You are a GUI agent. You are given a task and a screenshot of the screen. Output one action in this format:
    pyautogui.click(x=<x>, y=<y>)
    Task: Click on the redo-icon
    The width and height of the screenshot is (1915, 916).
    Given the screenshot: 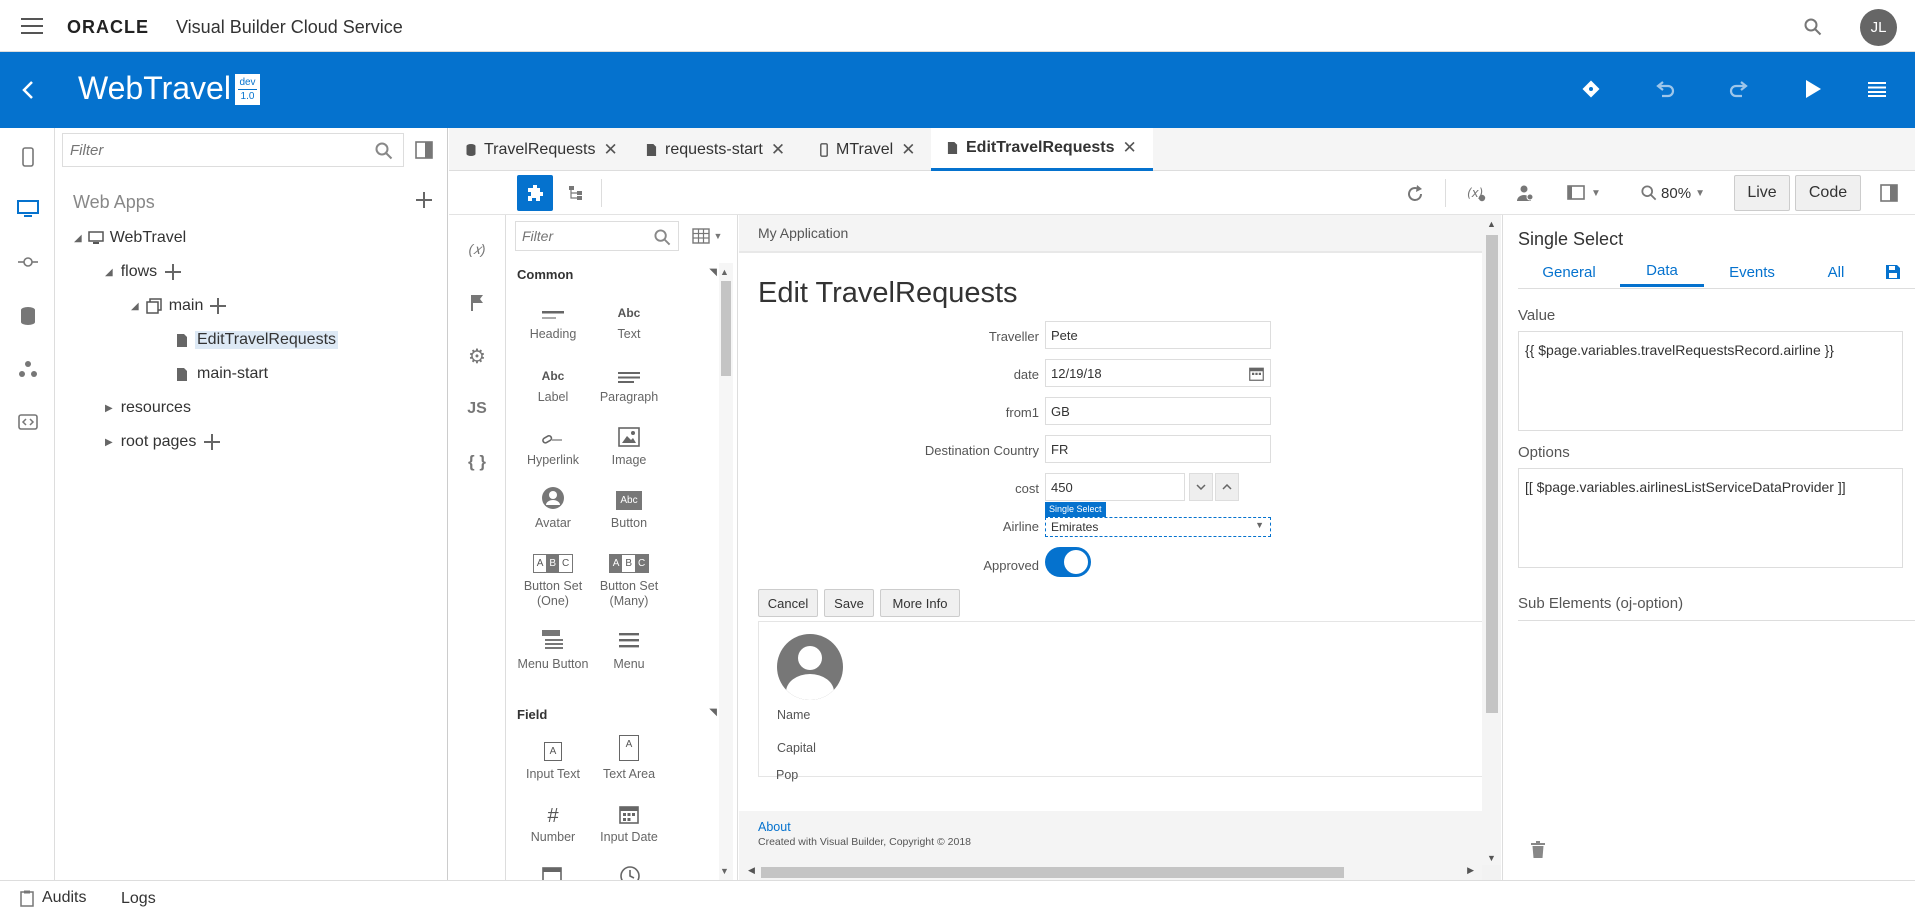 What is the action you would take?
    pyautogui.click(x=1739, y=89)
    